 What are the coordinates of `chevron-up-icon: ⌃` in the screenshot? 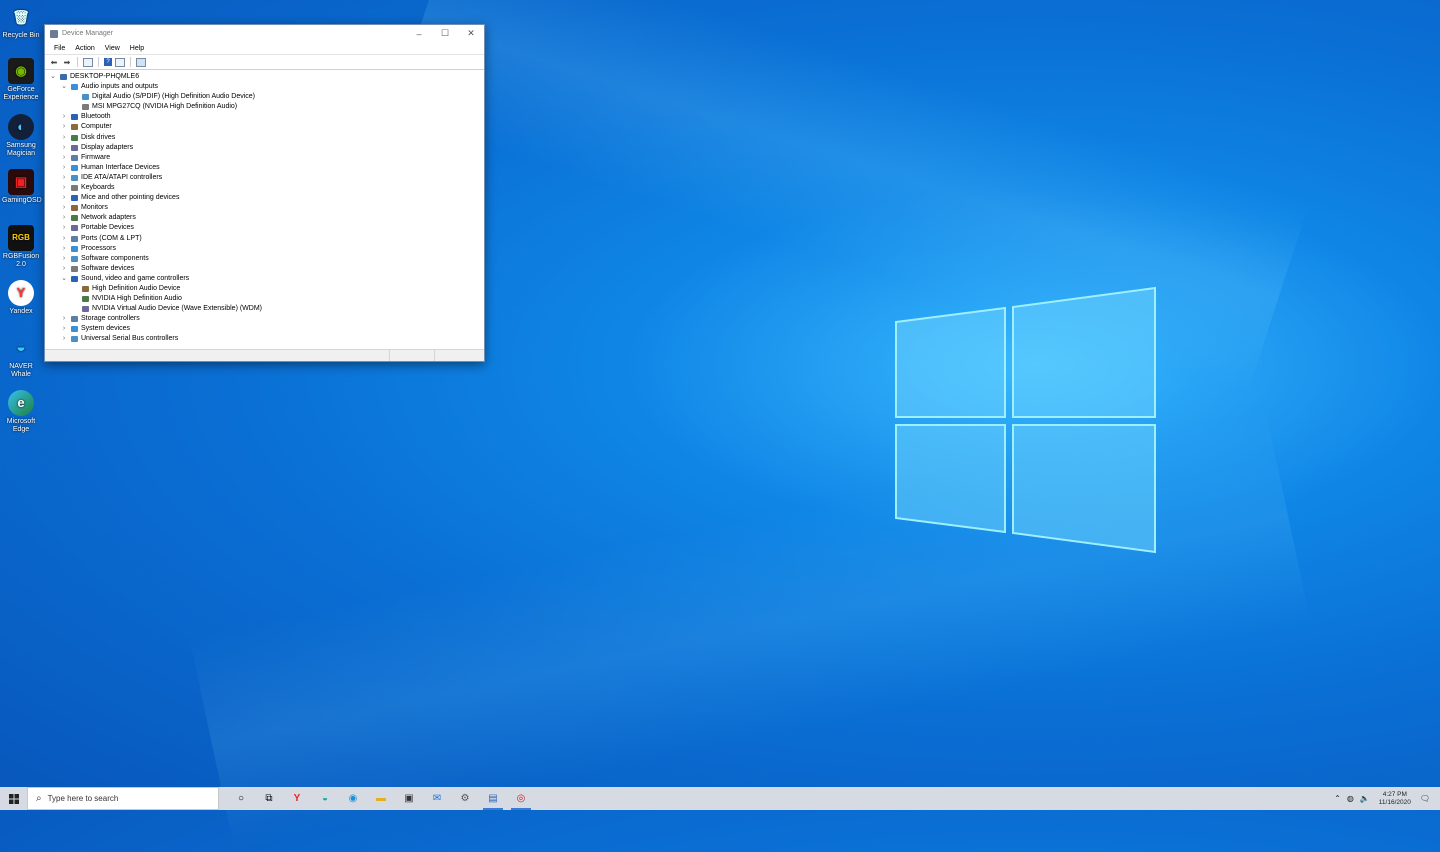 It's located at (1337, 798).